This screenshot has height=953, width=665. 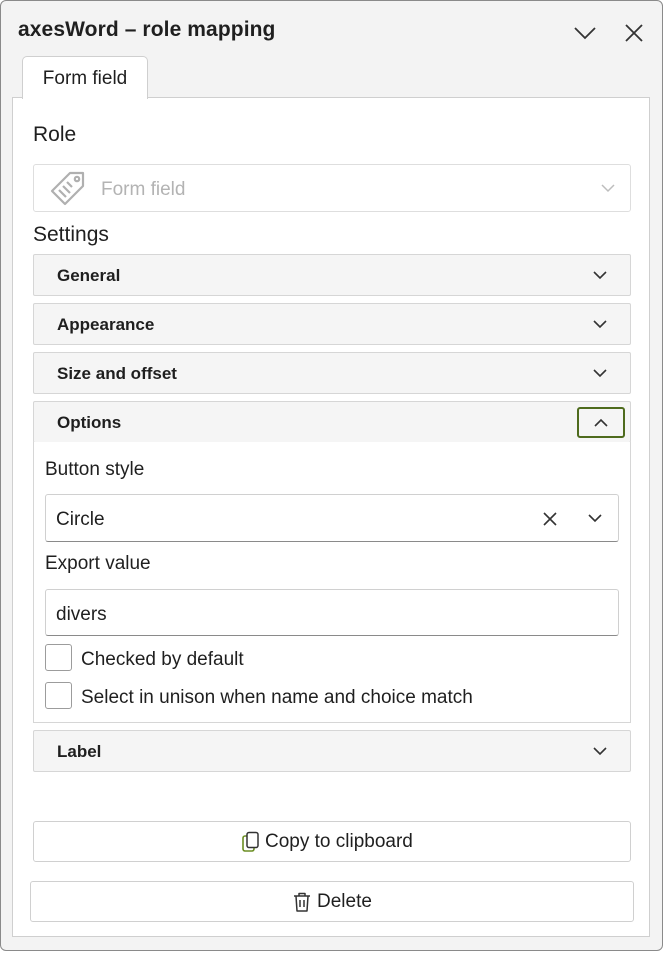 What do you see at coordinates (331, 26) in the screenshot?
I see `title-bar: axesWord – role mapping` at bounding box center [331, 26].